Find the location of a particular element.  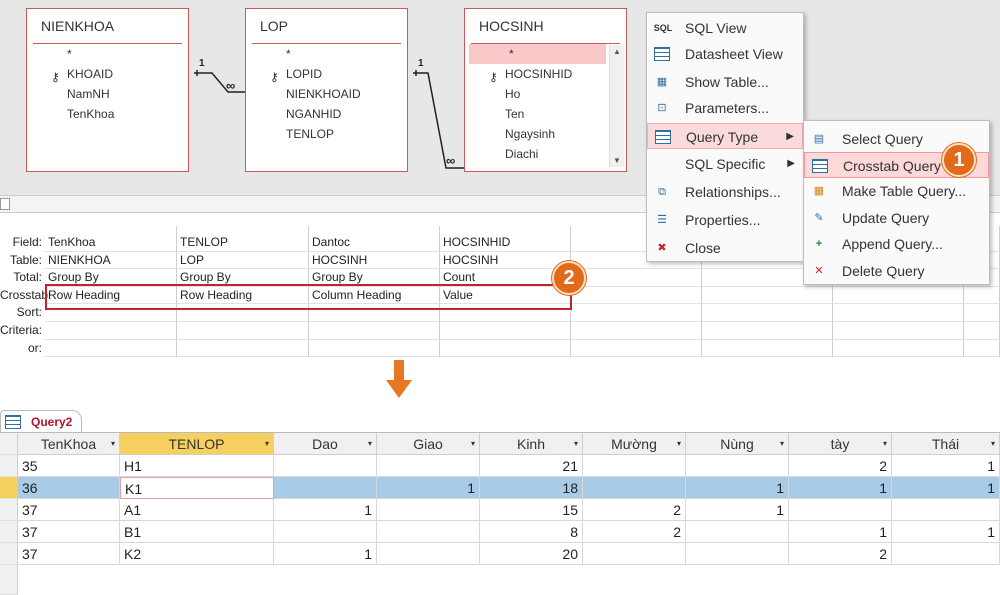

grid-cell: LOP is located at coordinates (243, 260).